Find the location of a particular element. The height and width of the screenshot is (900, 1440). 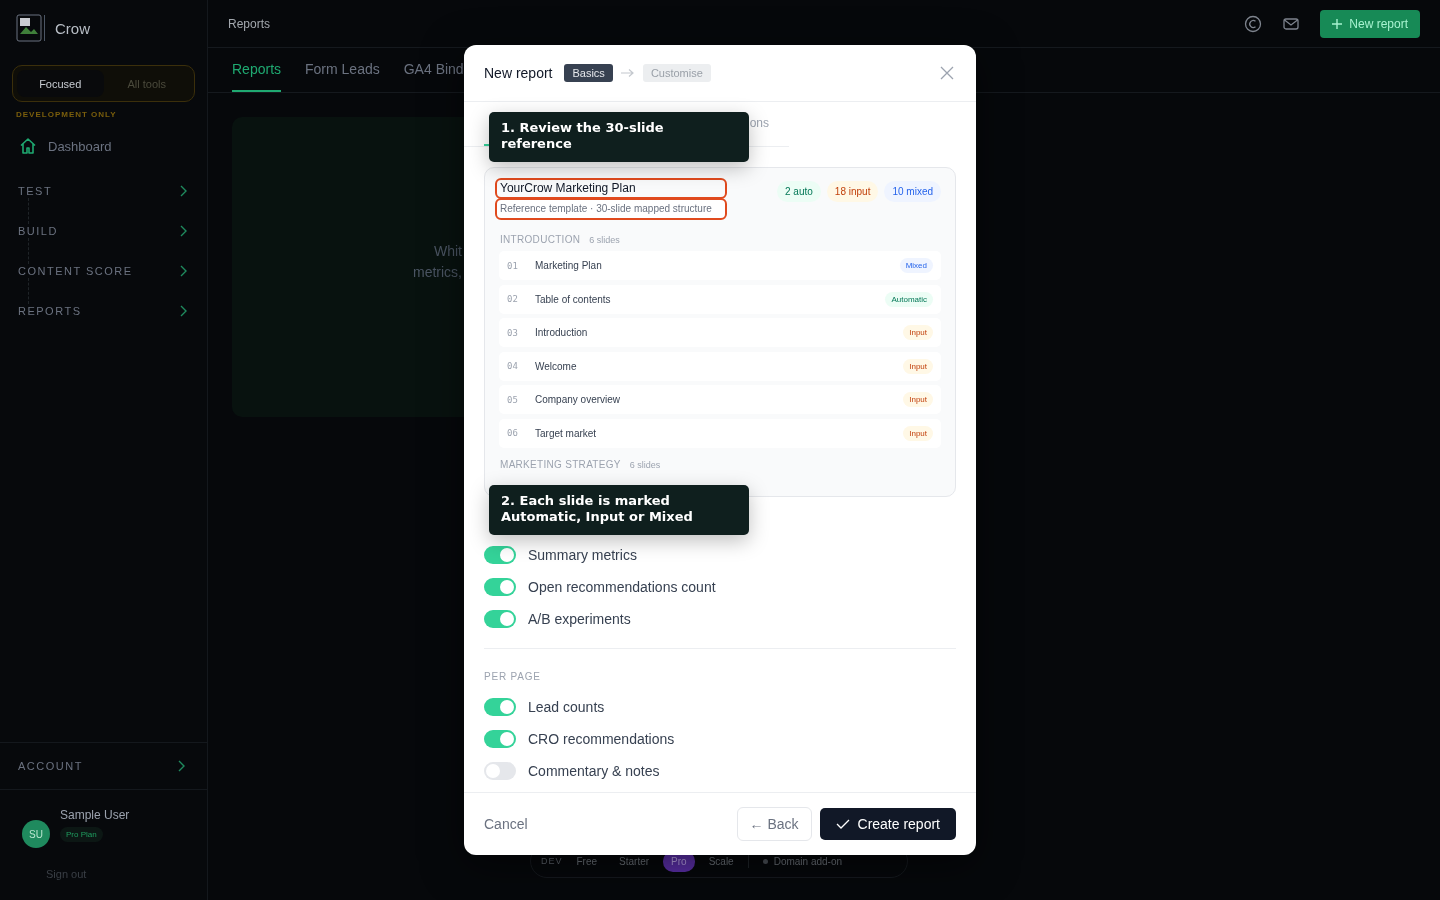

dialog-title: New report is located at coordinates (518, 73).